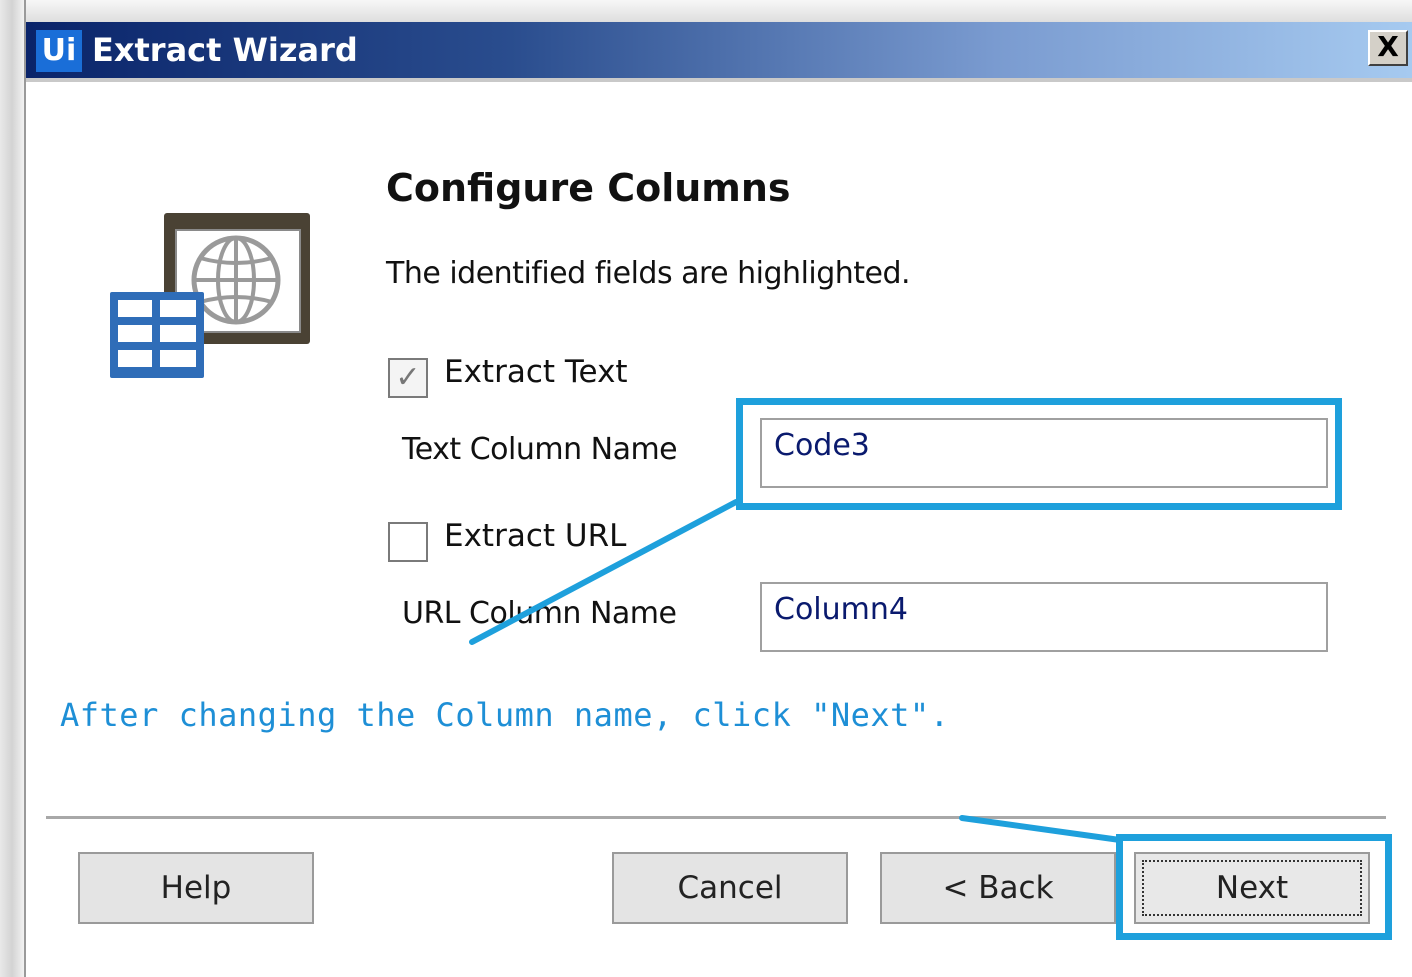 This screenshot has width=1412, height=977. What do you see at coordinates (1044, 453) in the screenshot?
I see `text-column-name-input: Code3` at bounding box center [1044, 453].